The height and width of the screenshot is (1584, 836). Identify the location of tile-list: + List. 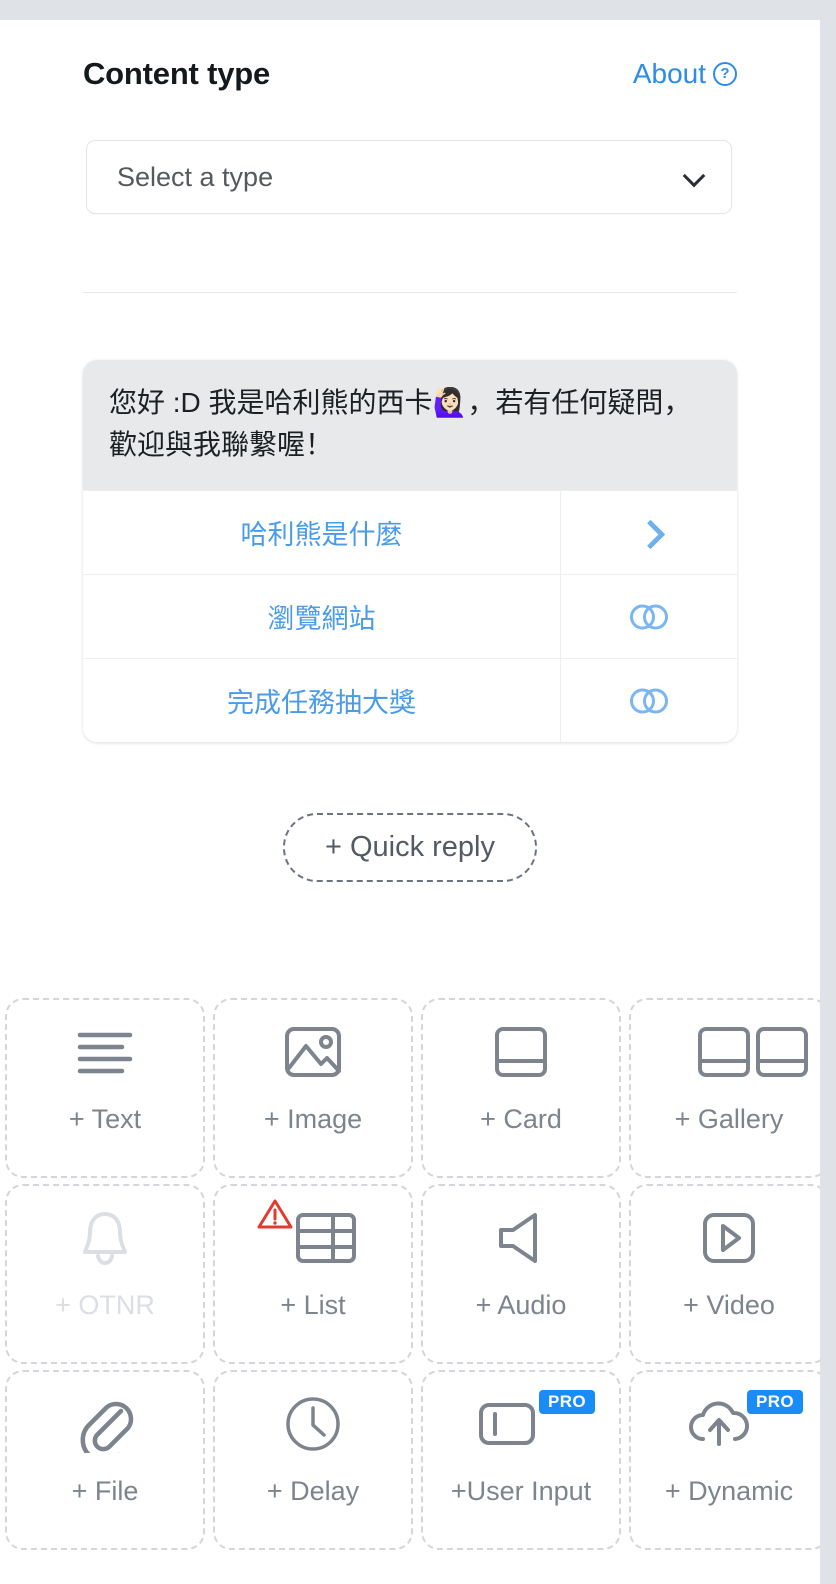
(313, 1274).